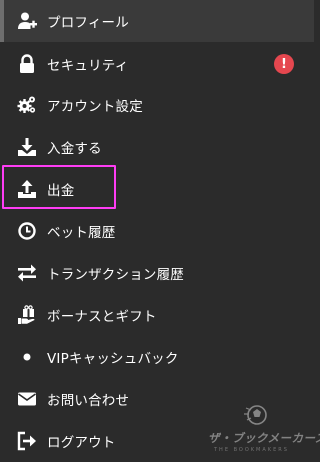 This screenshot has height=462, width=320. Describe the element at coordinates (284, 64) in the screenshot. I see `alert-badge: !` at that location.